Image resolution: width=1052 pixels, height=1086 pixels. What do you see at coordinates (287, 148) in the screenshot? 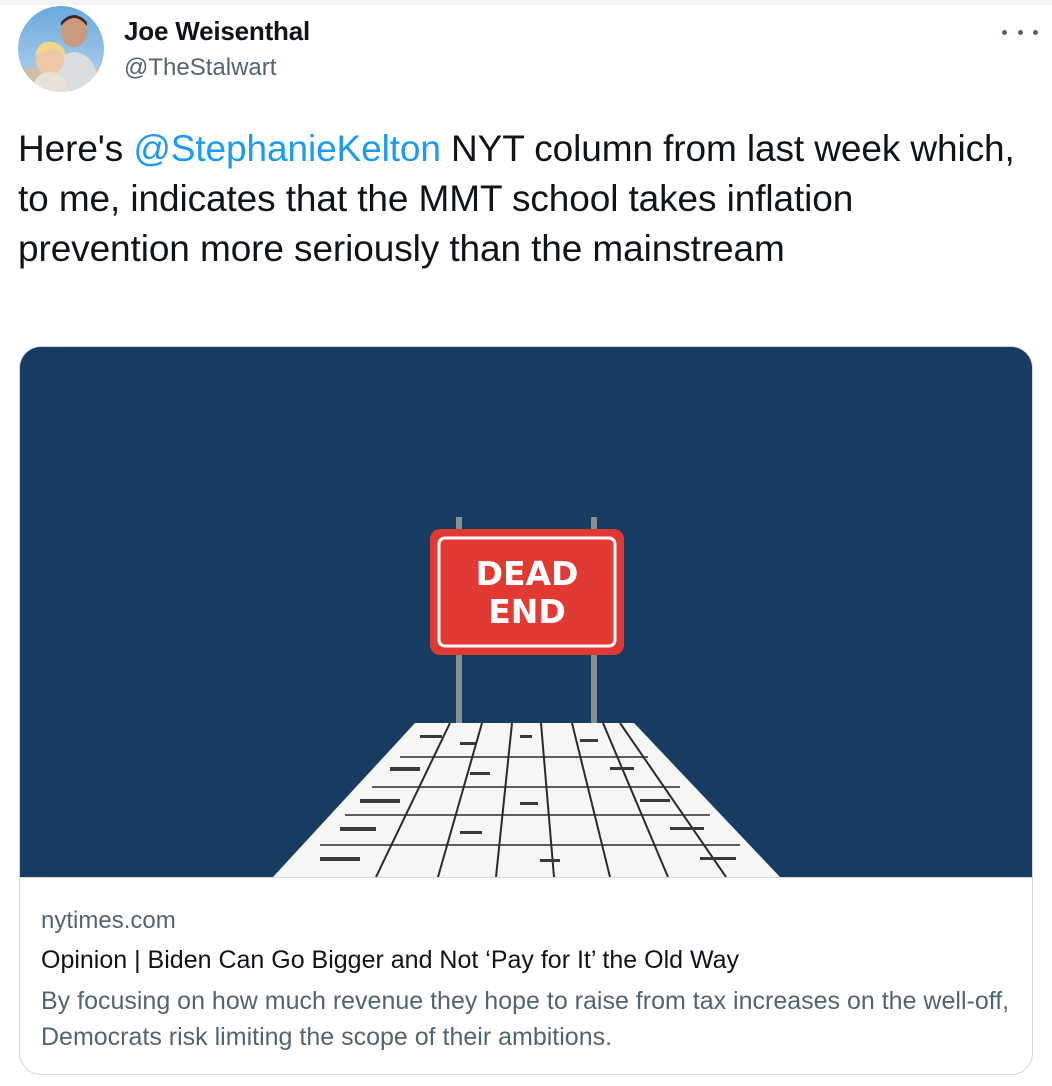
I see `mention-link: @StephanieKelton` at bounding box center [287, 148].